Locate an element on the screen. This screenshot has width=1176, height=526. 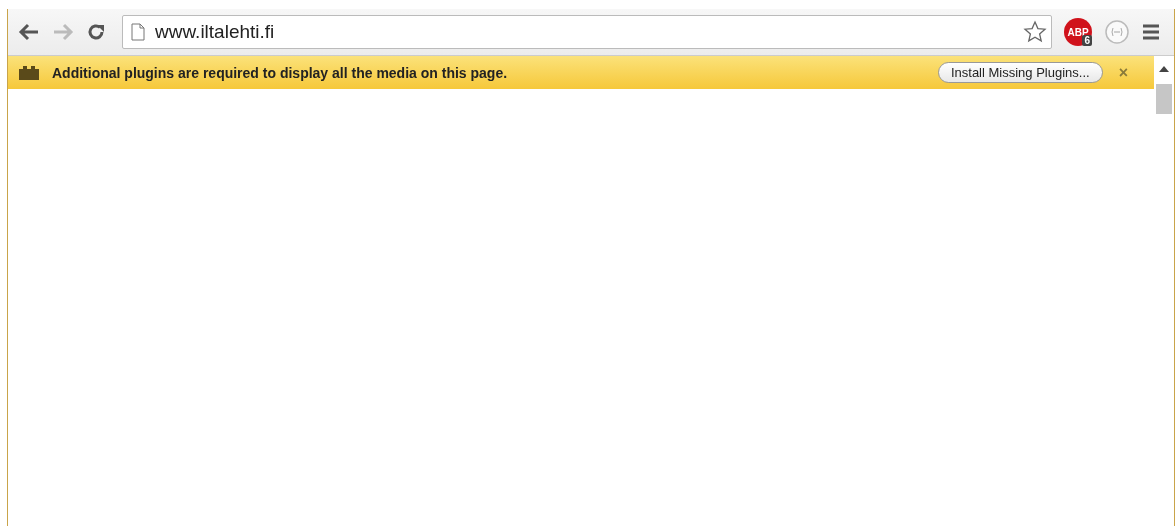
puzzle-piece-icon is located at coordinates (29, 72).